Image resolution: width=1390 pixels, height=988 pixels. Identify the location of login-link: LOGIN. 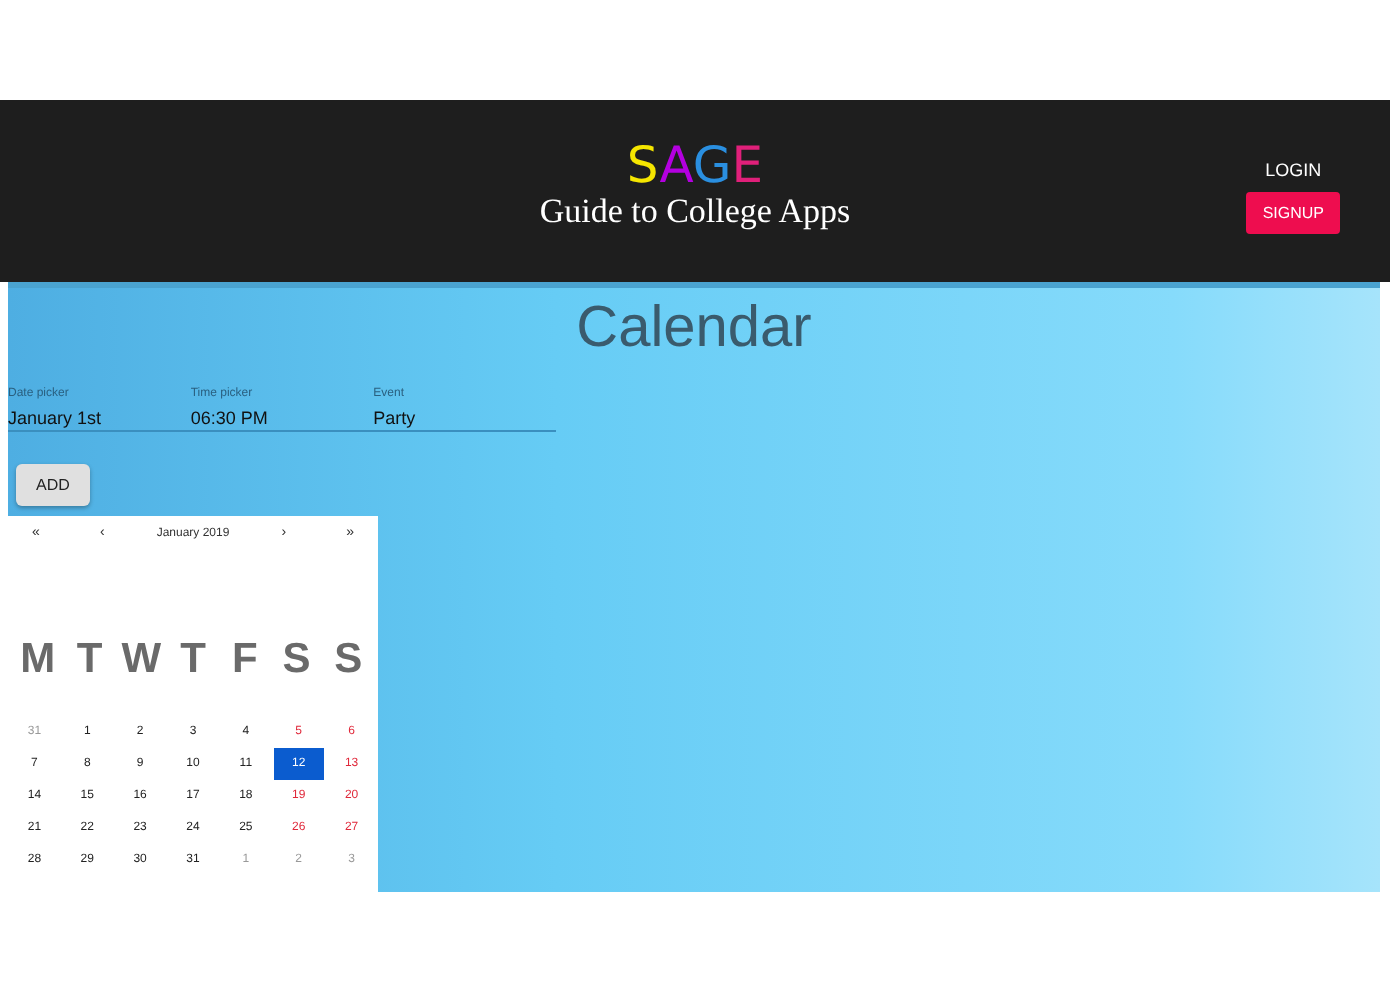
(1293, 170).